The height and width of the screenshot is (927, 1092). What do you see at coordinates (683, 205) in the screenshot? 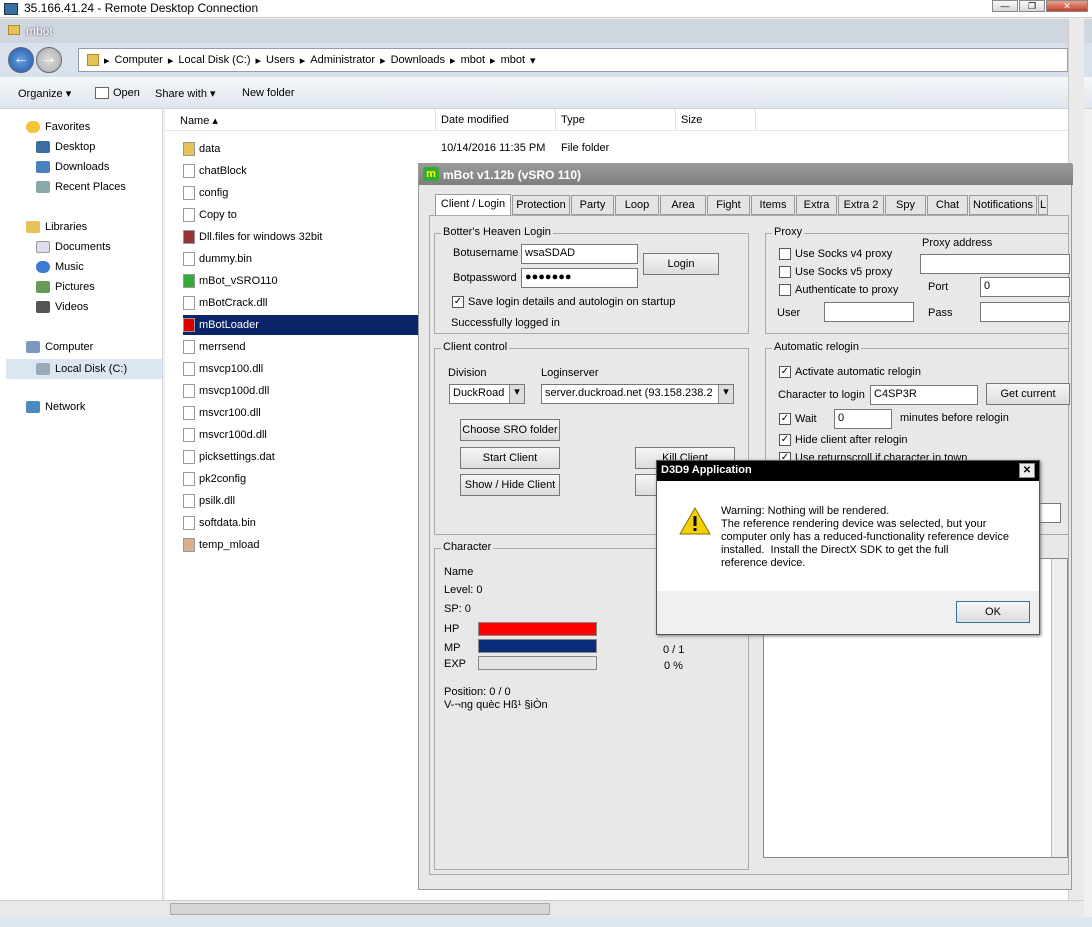
I see `tab-area: Area` at bounding box center [683, 205].